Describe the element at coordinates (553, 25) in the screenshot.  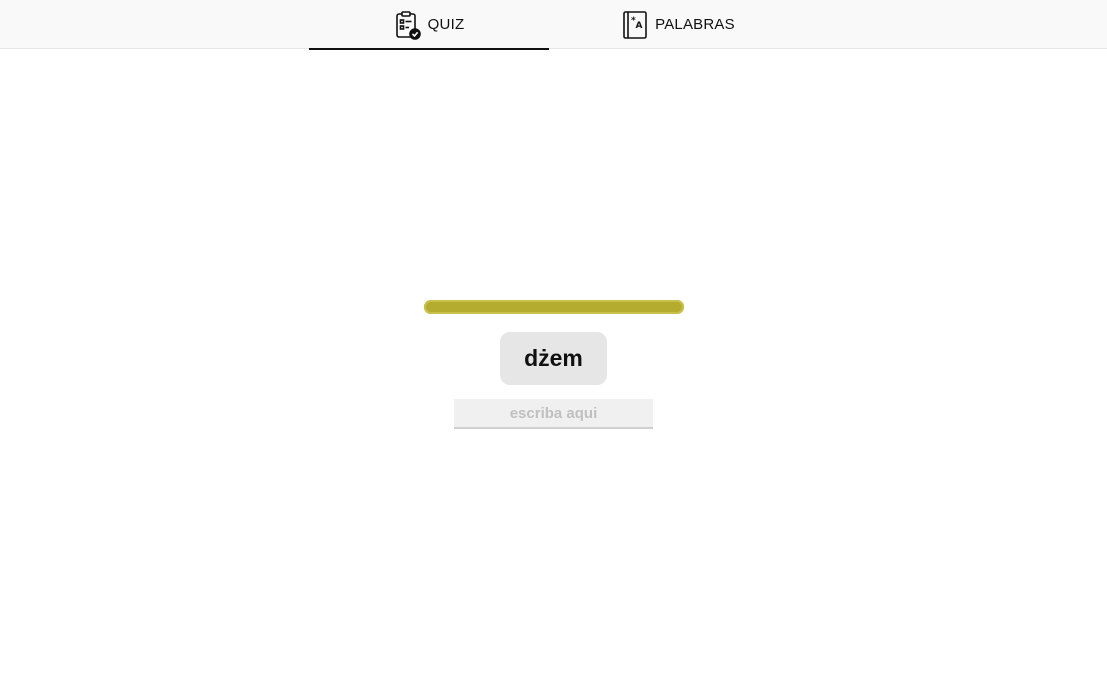
I see `top-tab-bar: QUIZ * A PALABRAS` at that location.